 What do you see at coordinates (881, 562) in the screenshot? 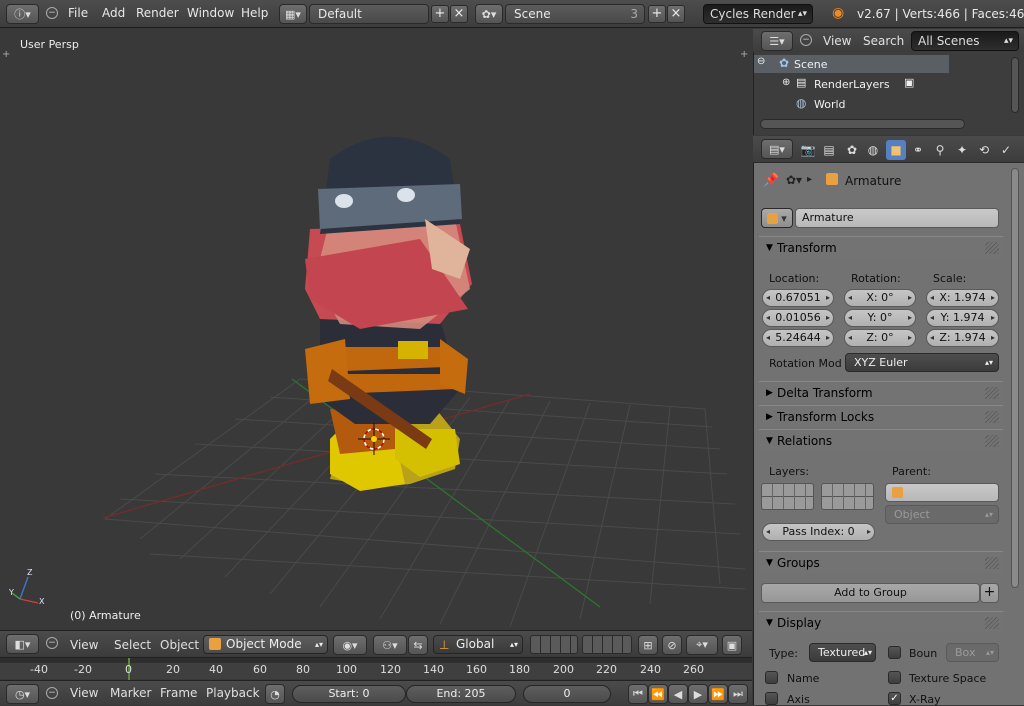
I see `groups-panel-header: ▼ Groups` at bounding box center [881, 562].